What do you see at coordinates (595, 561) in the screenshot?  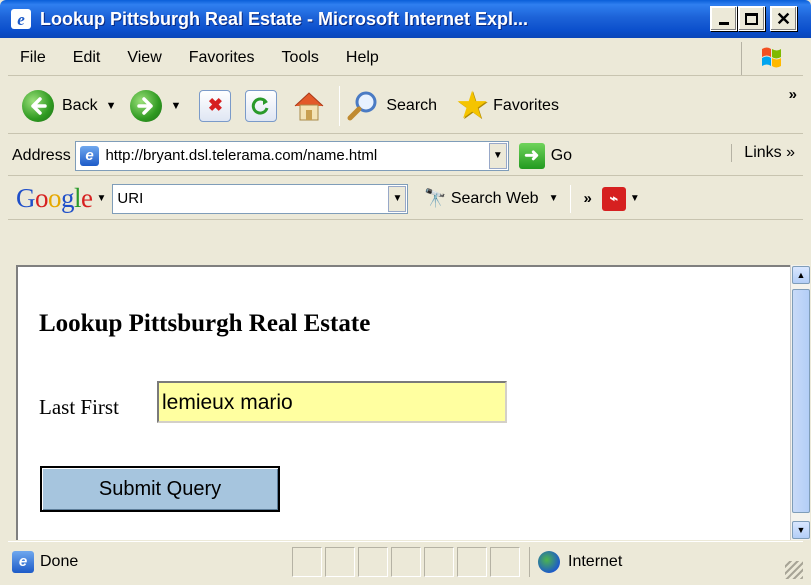 I see `zone-label: Internet` at bounding box center [595, 561].